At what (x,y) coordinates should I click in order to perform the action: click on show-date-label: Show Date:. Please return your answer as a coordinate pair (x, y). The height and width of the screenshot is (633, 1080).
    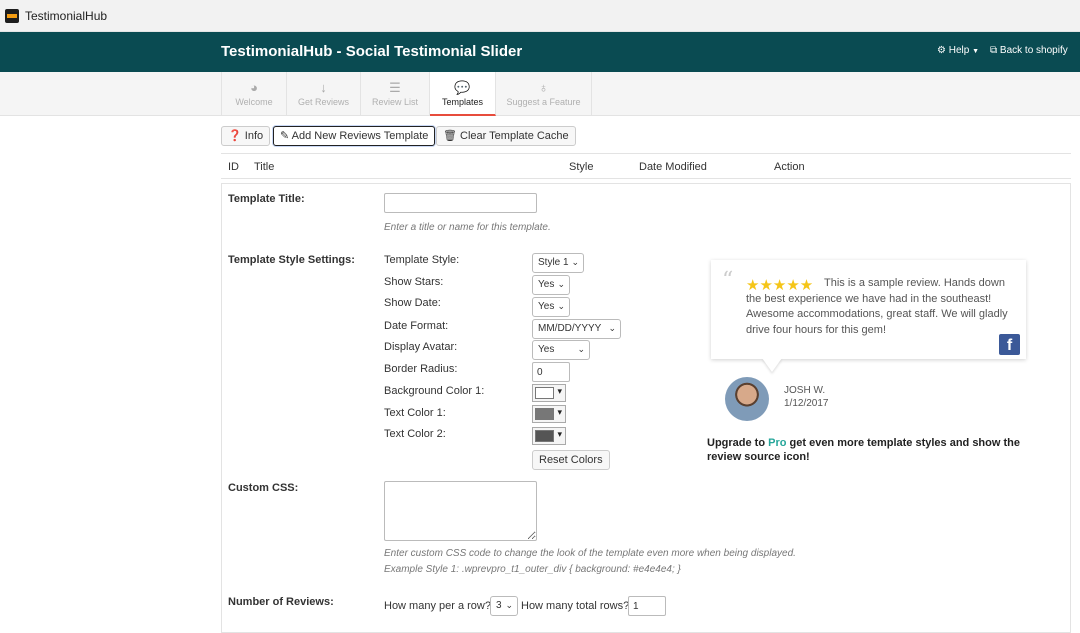
    Looking at the image, I should click on (412, 303).